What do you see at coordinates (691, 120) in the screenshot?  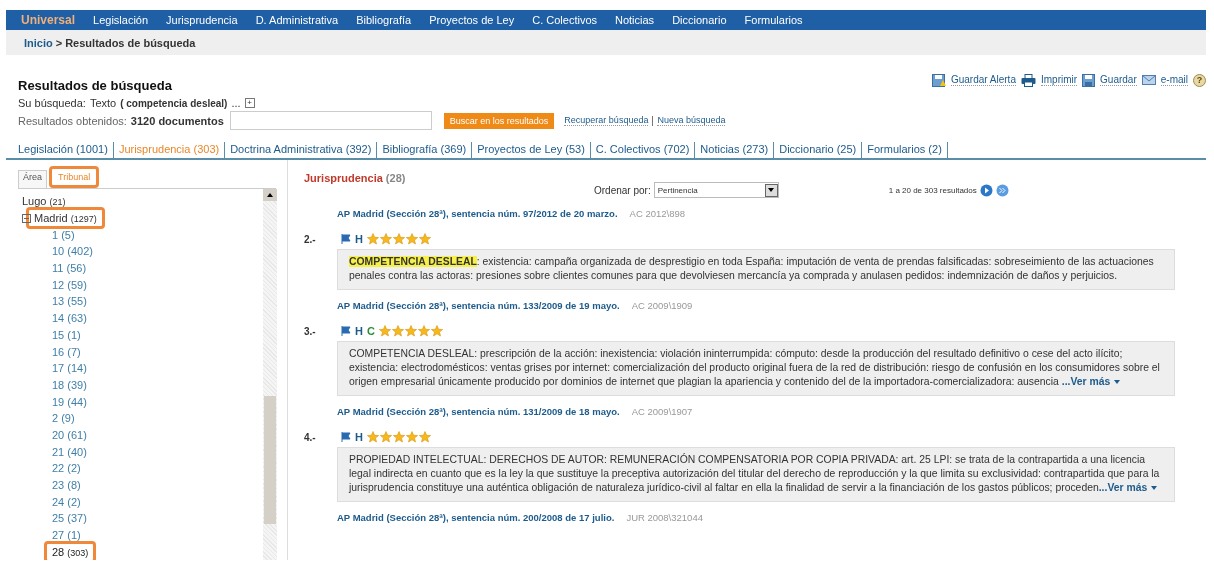 I see `new-search-link: Nueva búsqueda` at bounding box center [691, 120].